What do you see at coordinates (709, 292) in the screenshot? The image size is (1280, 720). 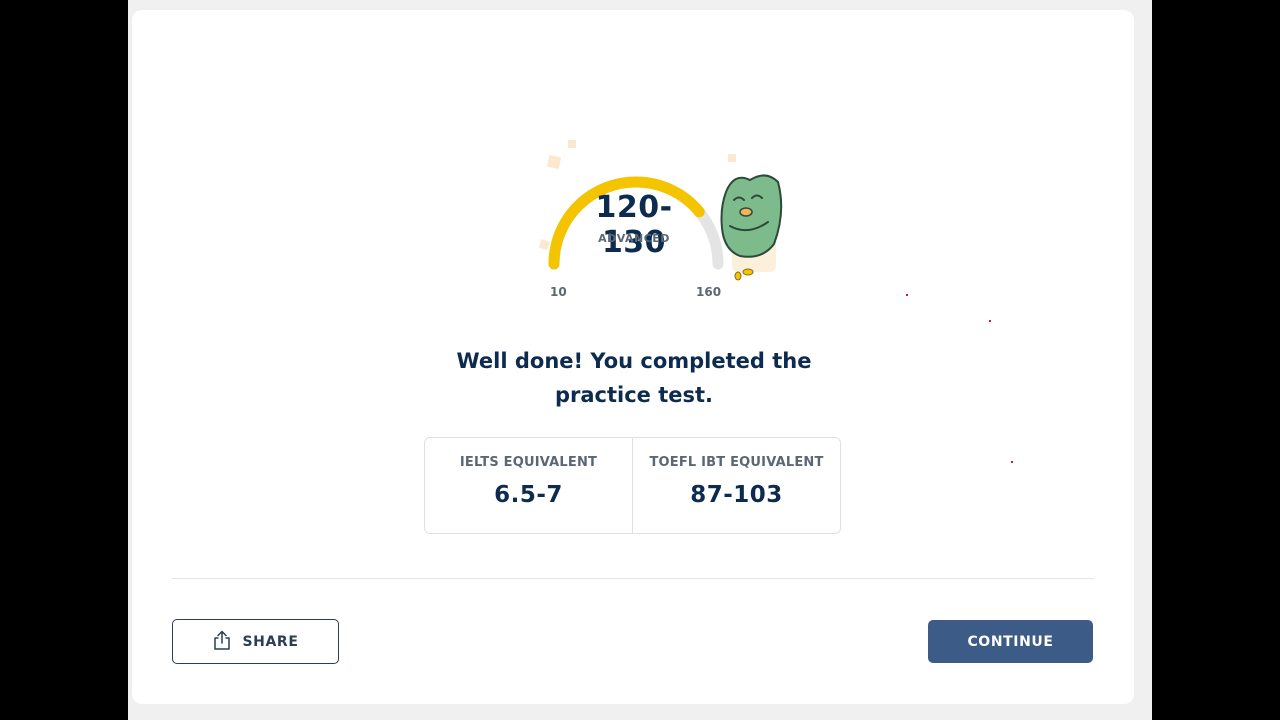 I see `gauge-max-label: 160` at bounding box center [709, 292].